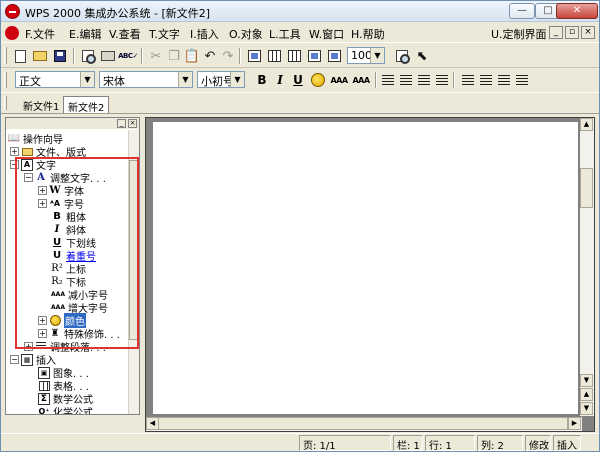 This screenshot has width=600, height=452. What do you see at coordinates (572, 32) in the screenshot?
I see `mdi-restore-button: ▫` at bounding box center [572, 32].